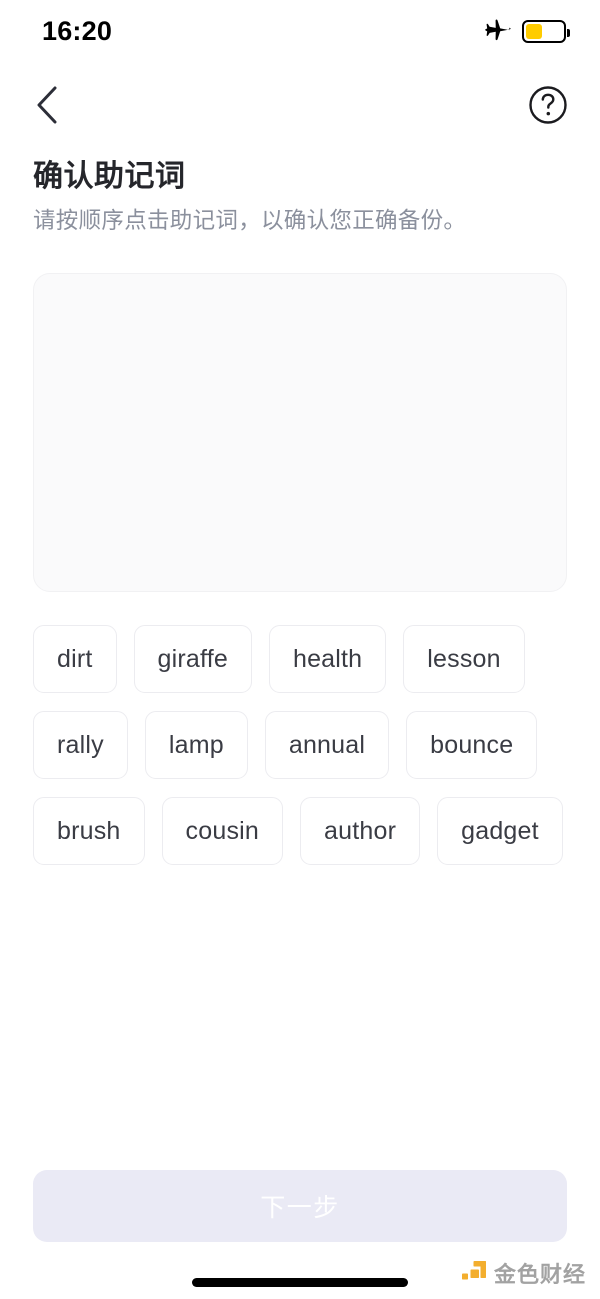  Describe the element at coordinates (77, 30) in the screenshot. I see `status-bar-clock: 16:20` at that location.